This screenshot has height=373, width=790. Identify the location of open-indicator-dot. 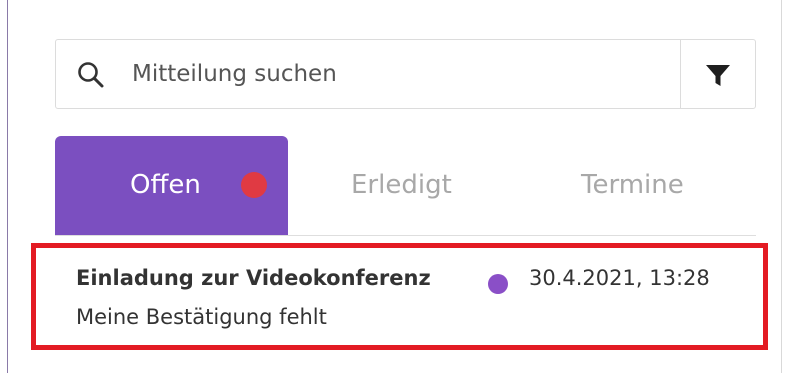
(254, 185).